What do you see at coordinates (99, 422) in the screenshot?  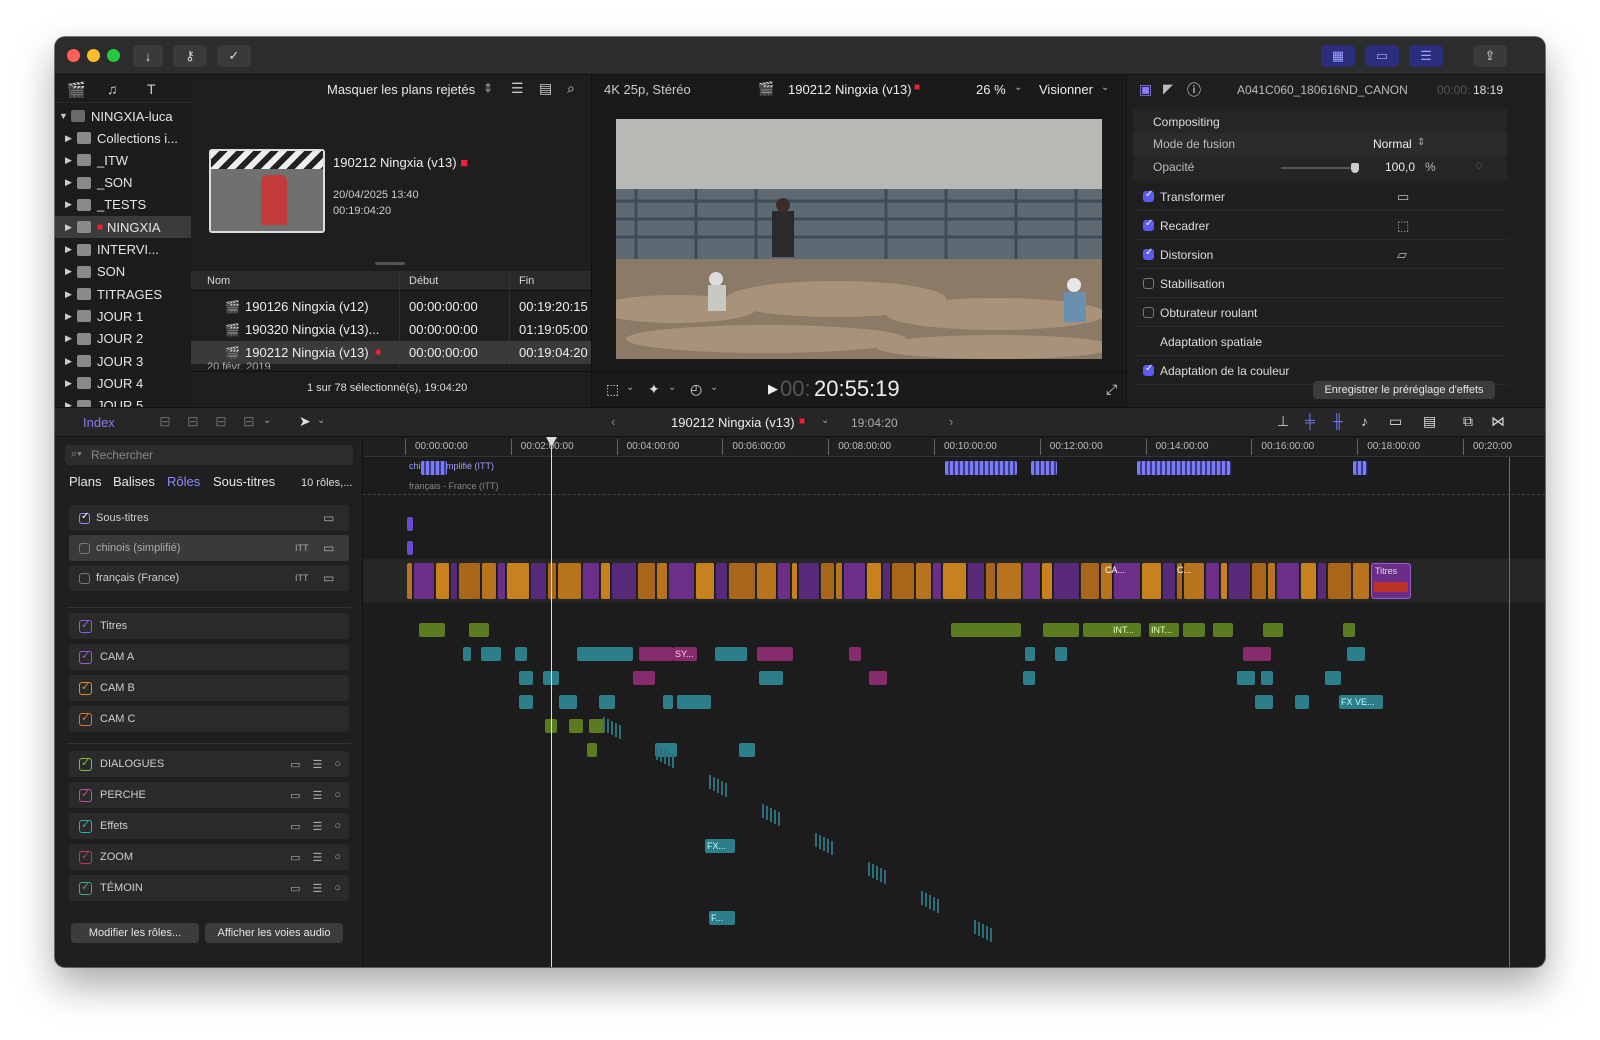 I see `index-button: Index` at bounding box center [99, 422].